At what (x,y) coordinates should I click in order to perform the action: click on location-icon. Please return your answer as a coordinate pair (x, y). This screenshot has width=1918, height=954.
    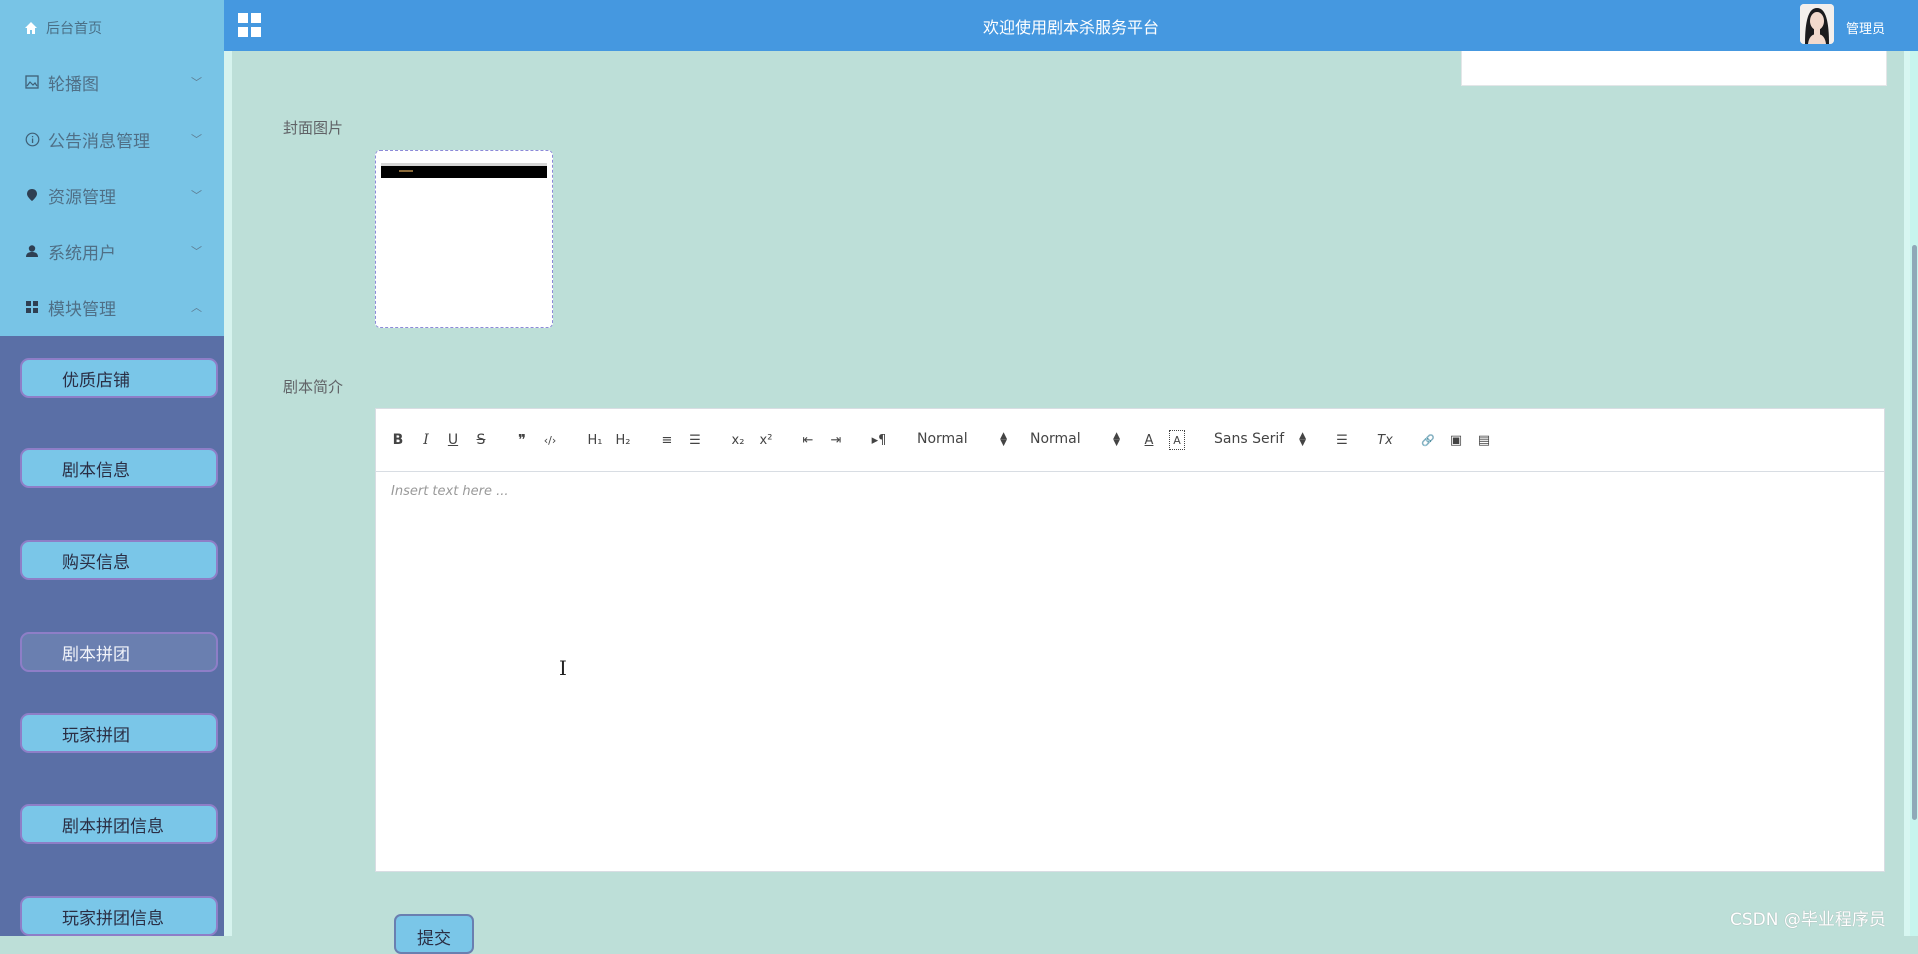
    Looking at the image, I should click on (32, 195).